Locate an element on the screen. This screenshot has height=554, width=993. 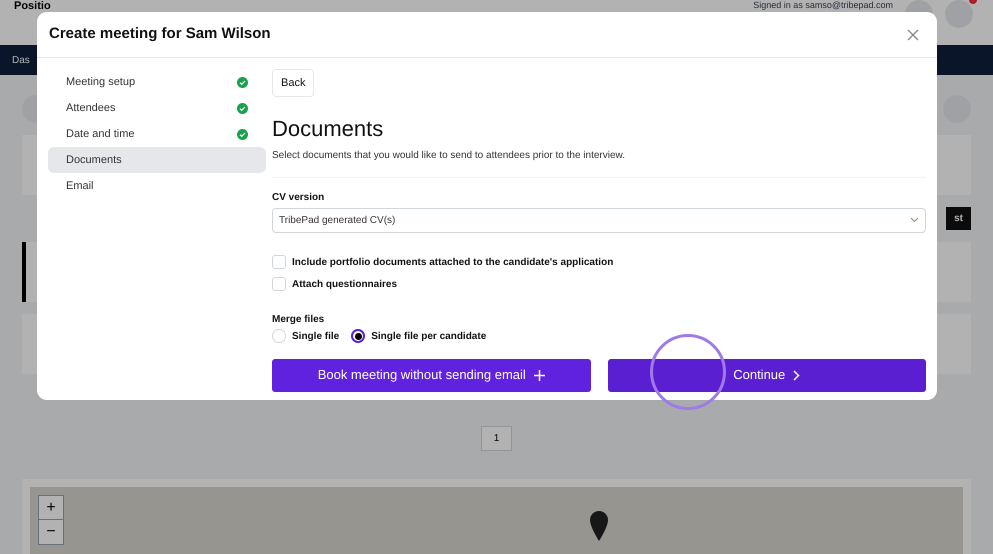
section-heading: Documents is located at coordinates (328, 128).